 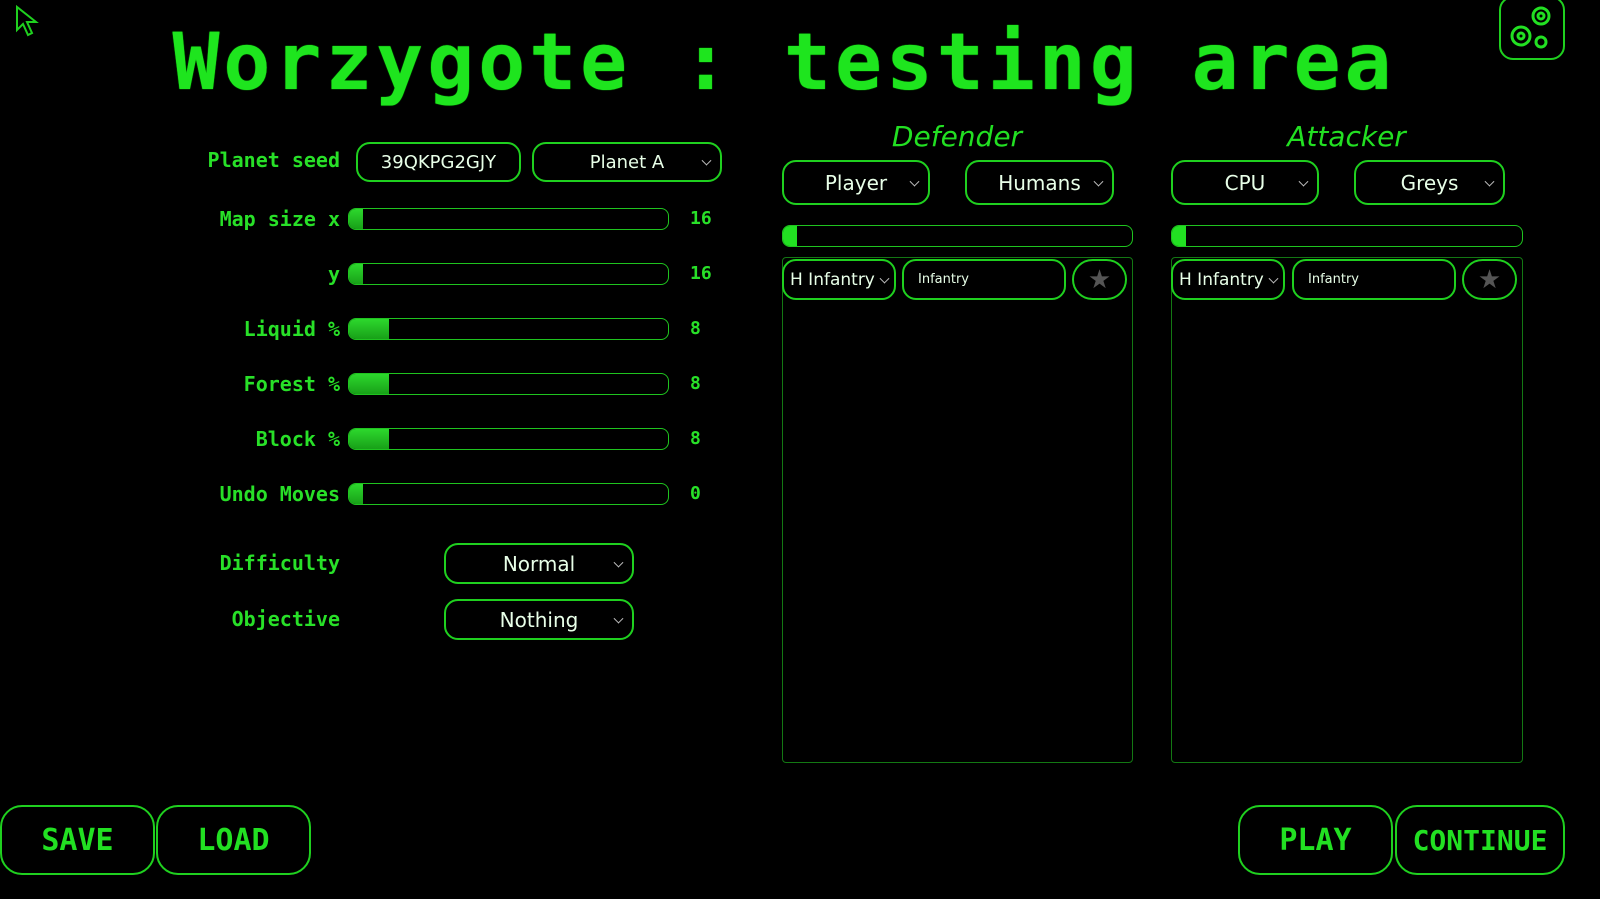 What do you see at coordinates (957, 136) in the screenshot?
I see `defender-title: Defender` at bounding box center [957, 136].